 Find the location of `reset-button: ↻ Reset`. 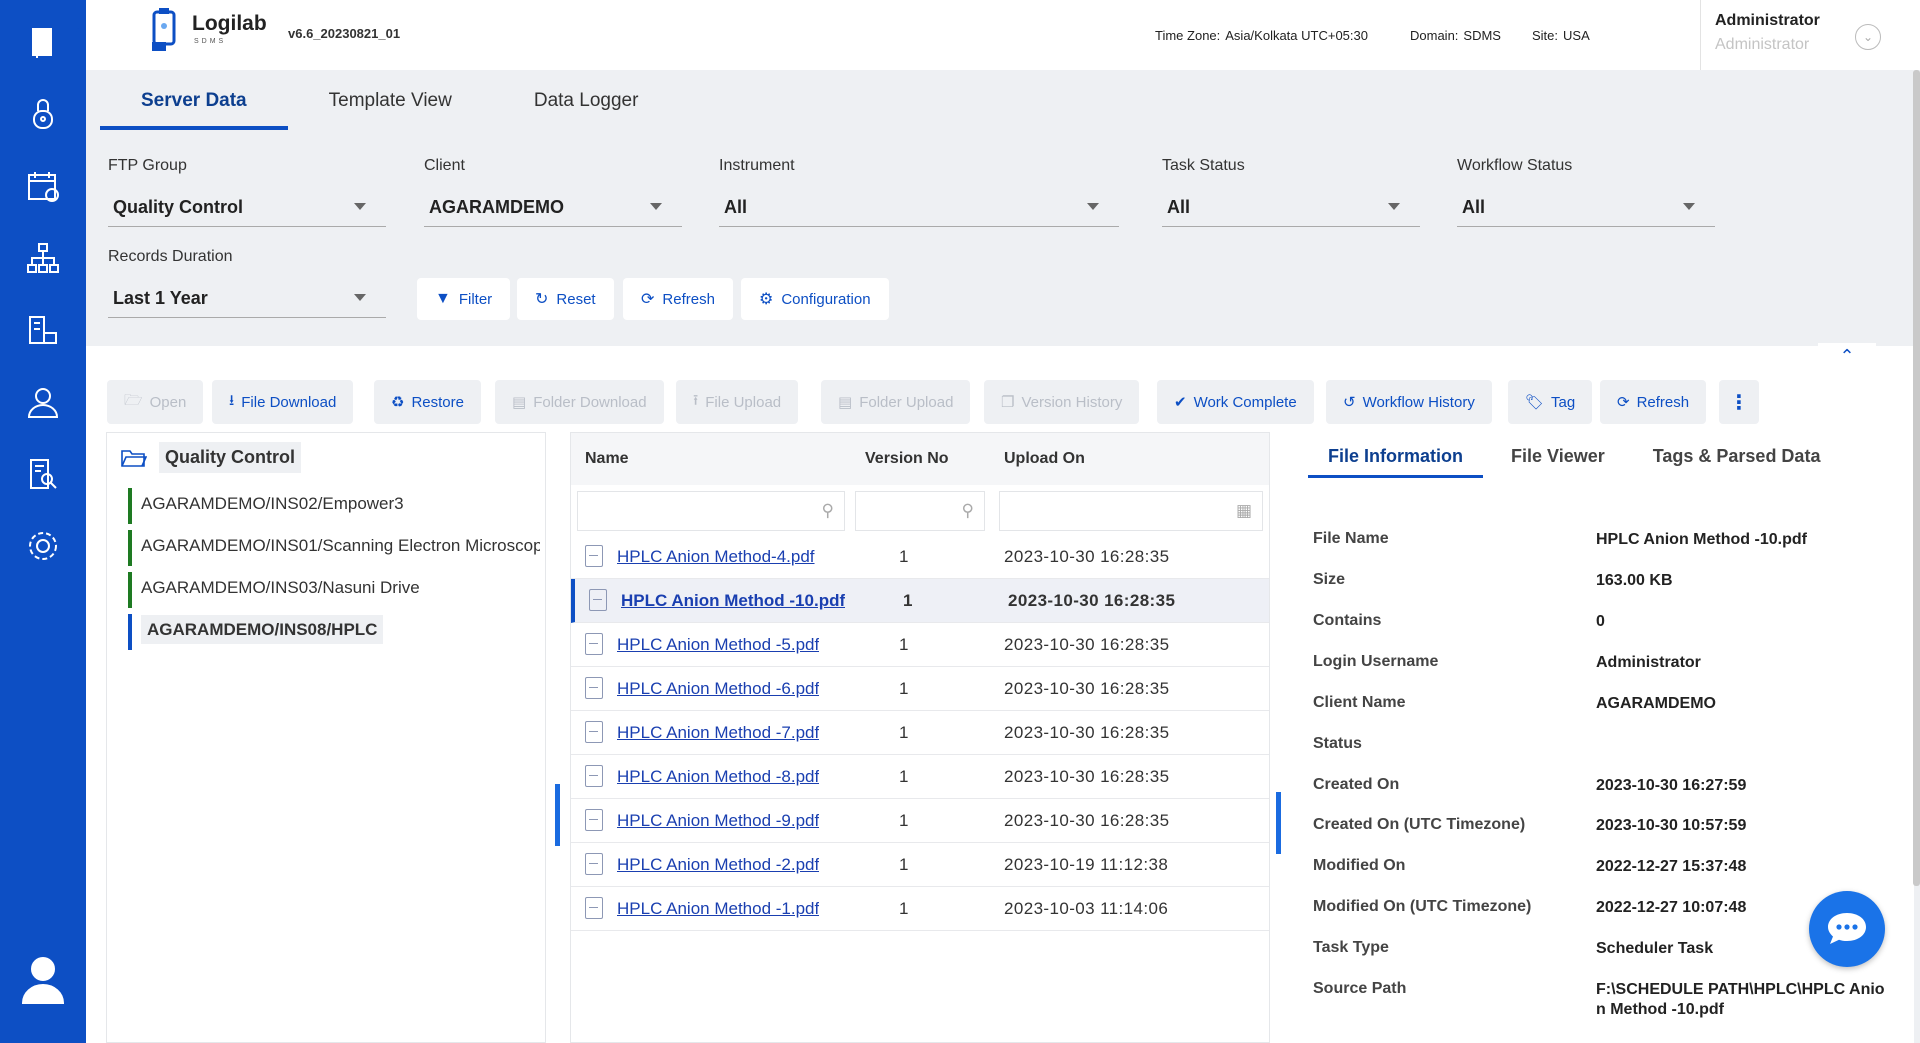

reset-button: ↻ Reset is located at coordinates (565, 299).